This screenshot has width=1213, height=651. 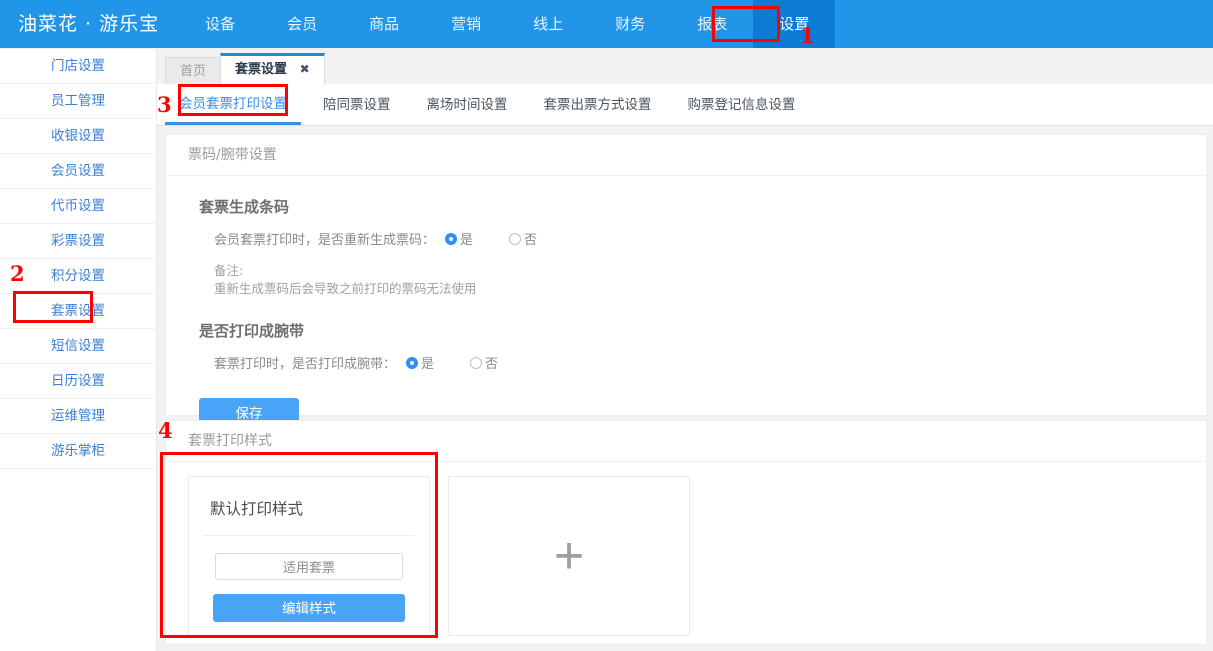 I want to click on barcode-section-title: 套票生成条码, so click(x=244, y=207).